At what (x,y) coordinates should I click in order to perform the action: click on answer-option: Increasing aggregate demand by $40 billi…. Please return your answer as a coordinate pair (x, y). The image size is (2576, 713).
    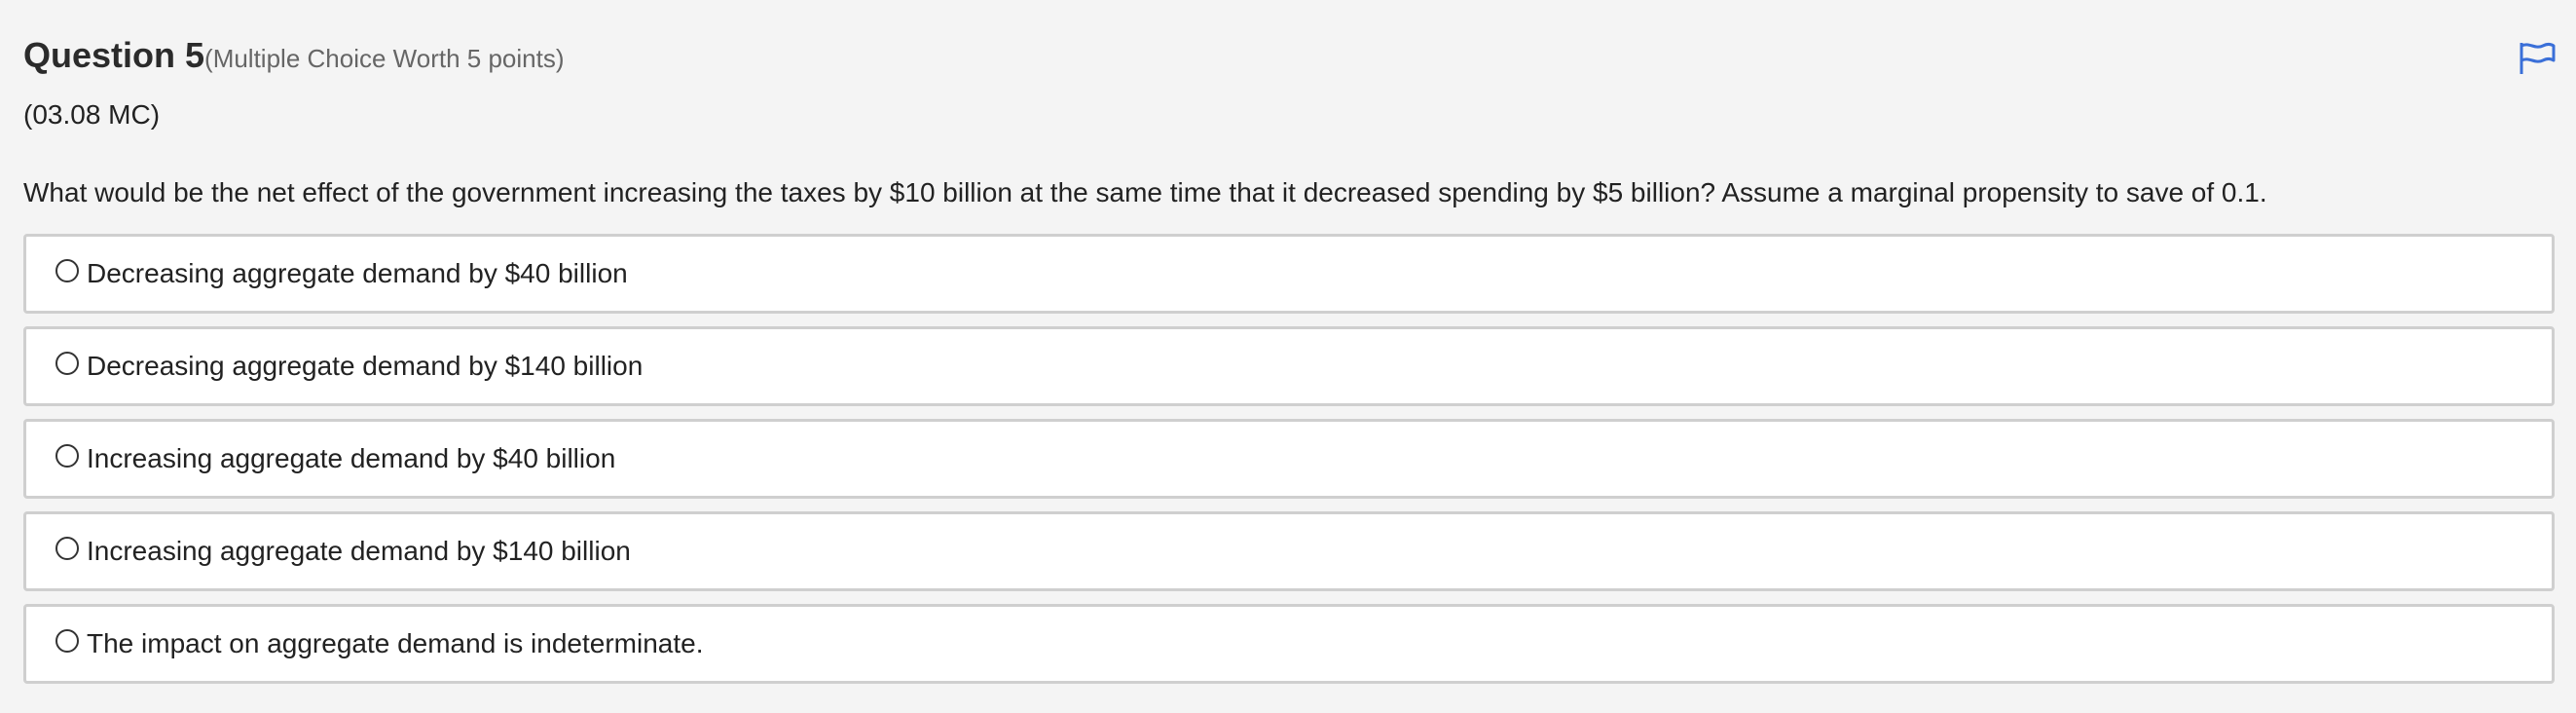
    Looking at the image, I should click on (1289, 459).